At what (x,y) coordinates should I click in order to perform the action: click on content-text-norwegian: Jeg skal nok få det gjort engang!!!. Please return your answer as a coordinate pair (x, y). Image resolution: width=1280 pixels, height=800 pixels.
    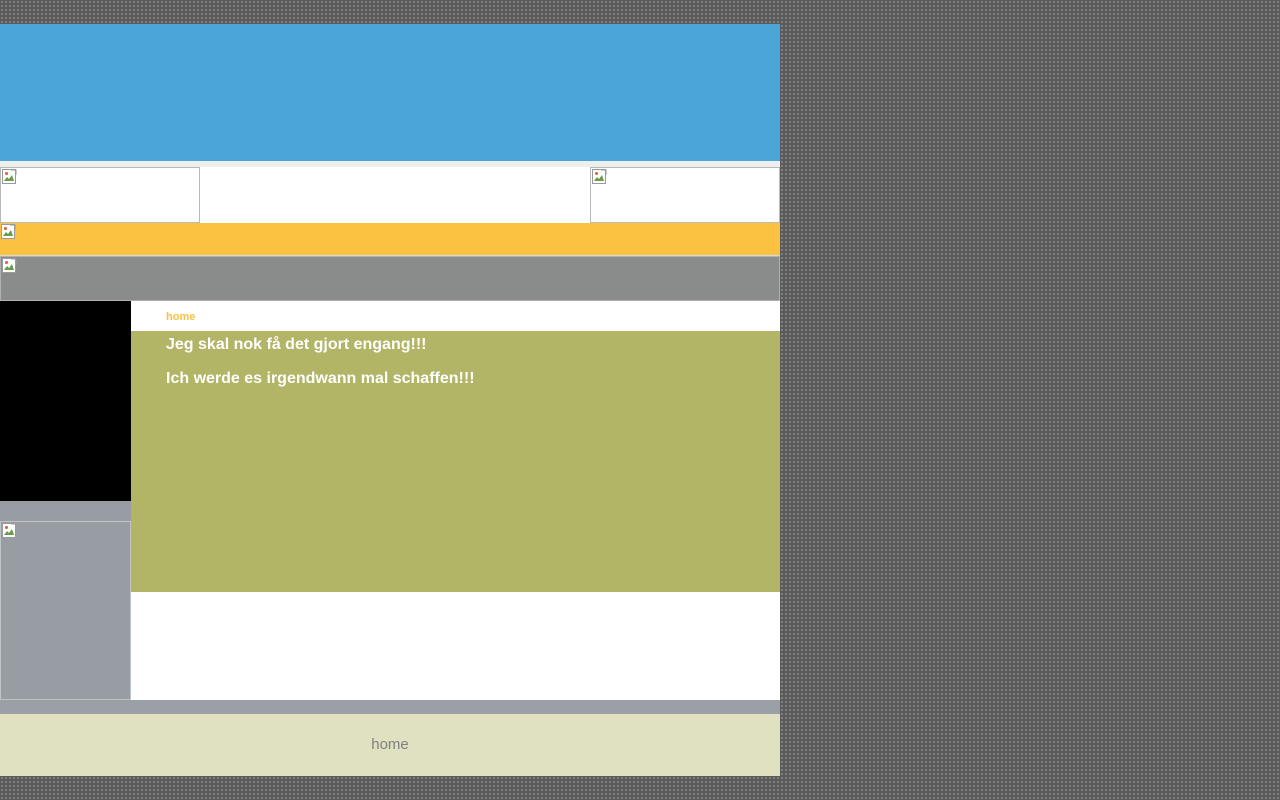
    Looking at the image, I should click on (296, 344).